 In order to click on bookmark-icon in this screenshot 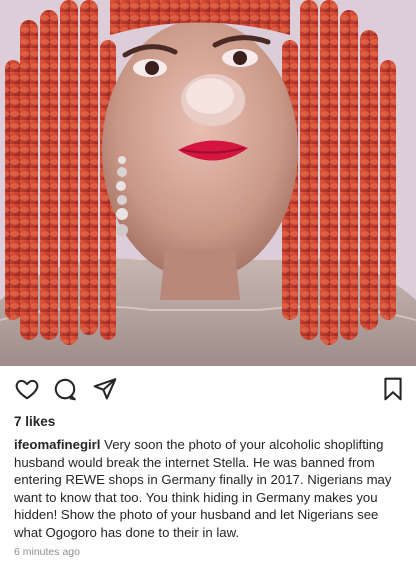, I will do `click(393, 389)`.